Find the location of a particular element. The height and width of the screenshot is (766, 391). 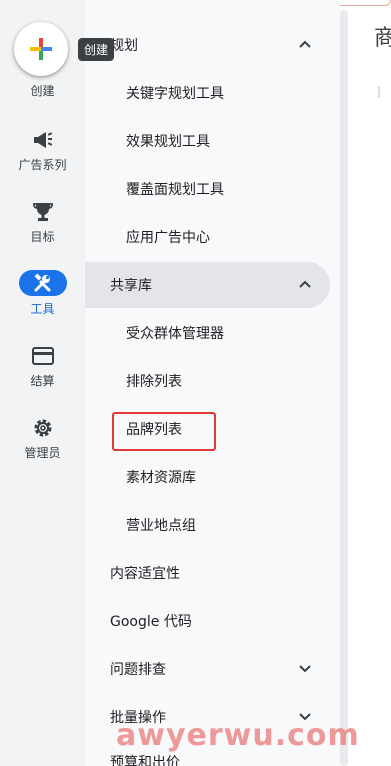

nav-item-google-tag: Google 代码 is located at coordinates (207, 621).